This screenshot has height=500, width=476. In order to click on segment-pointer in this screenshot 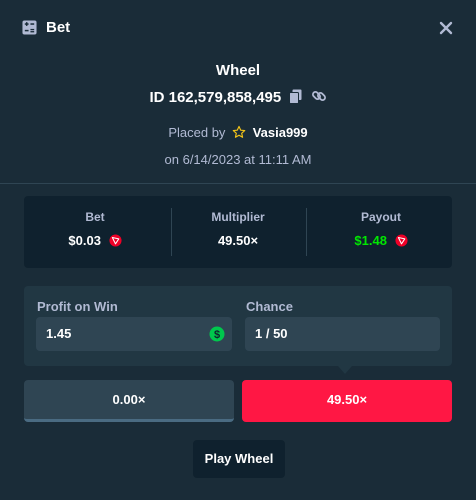, I will do `click(345, 370)`.